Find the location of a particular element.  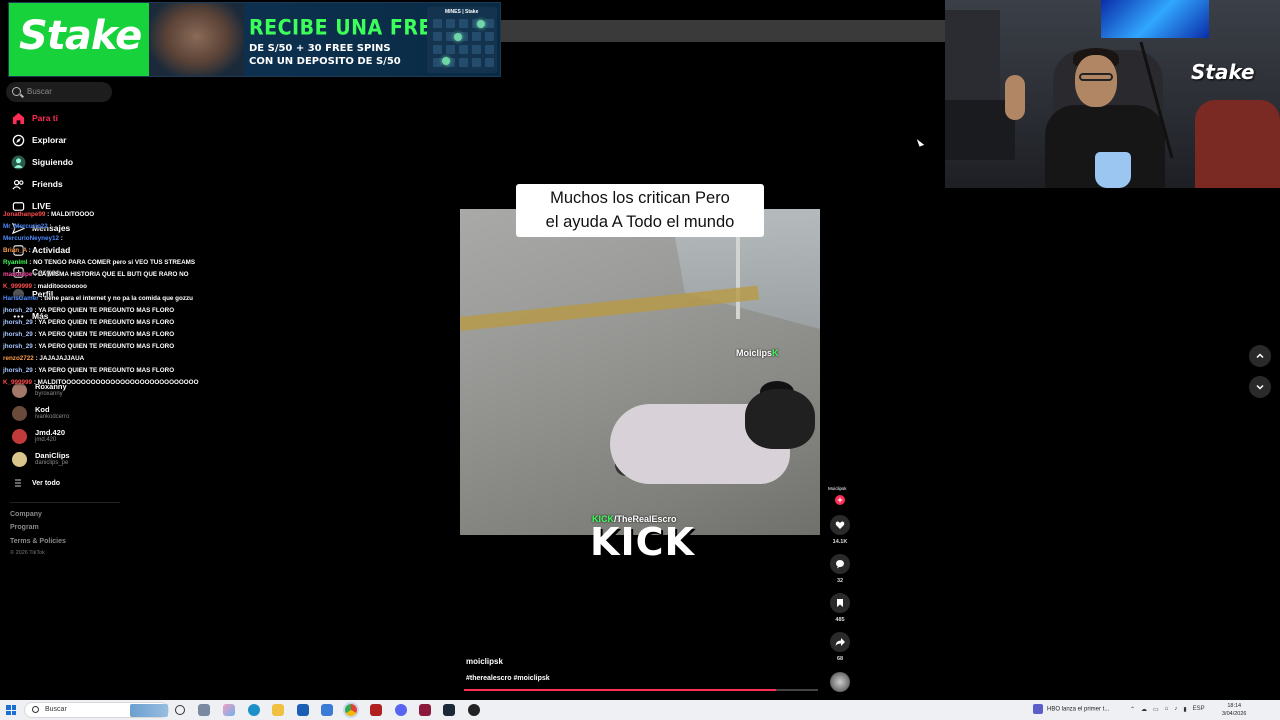

taskbar-clock: 18:14 3/04/2026 is located at coordinates (1234, 710).